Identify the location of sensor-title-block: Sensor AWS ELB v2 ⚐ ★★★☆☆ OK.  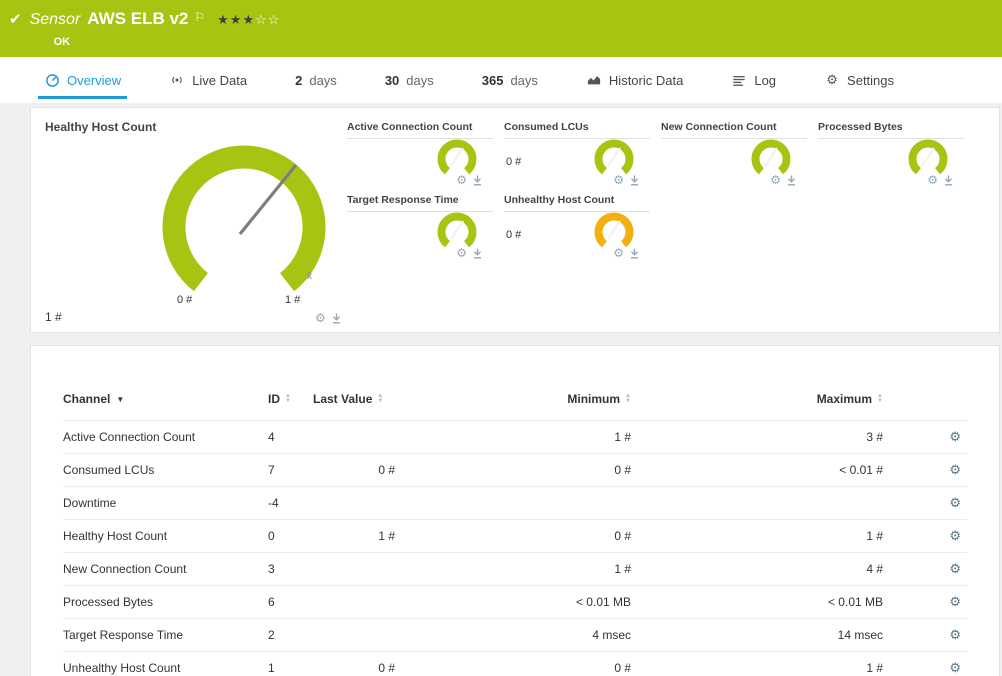
(155, 28).